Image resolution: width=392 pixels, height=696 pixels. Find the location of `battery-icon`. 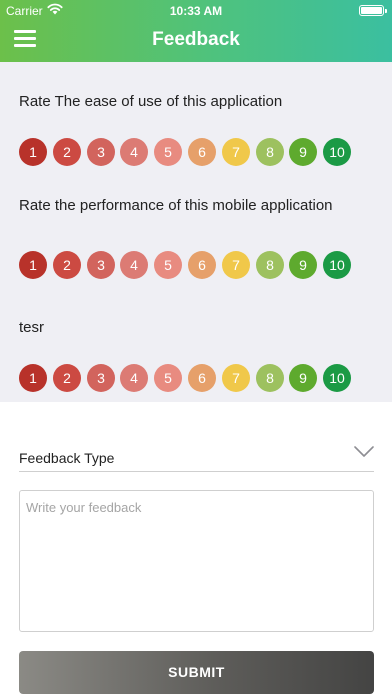

battery-icon is located at coordinates (373, 10).